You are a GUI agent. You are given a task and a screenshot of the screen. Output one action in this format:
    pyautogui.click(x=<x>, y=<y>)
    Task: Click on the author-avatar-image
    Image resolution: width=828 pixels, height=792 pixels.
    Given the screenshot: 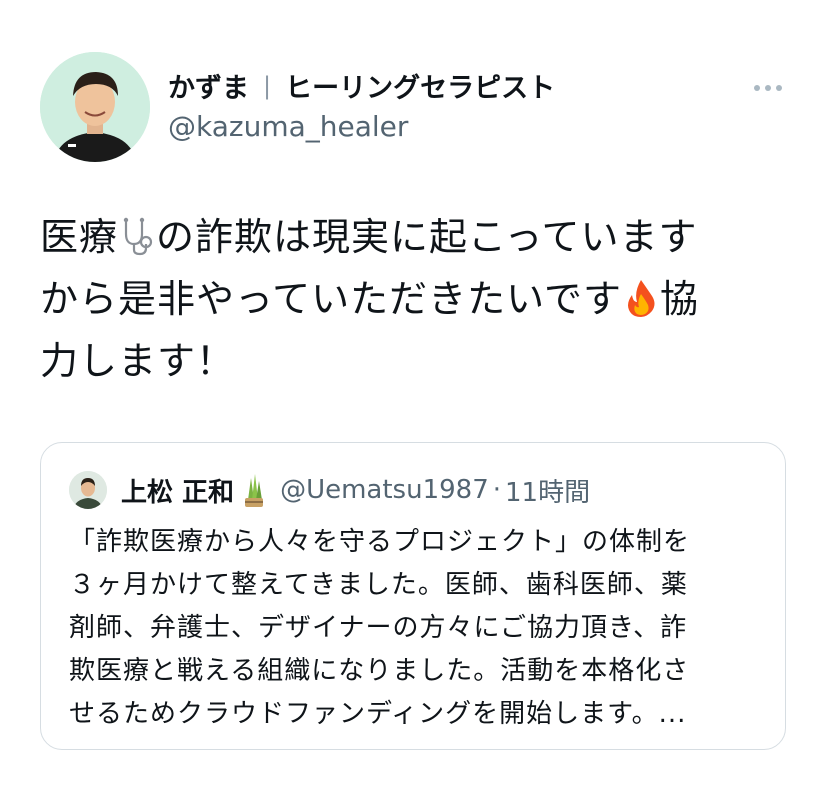 What is the action you would take?
    pyautogui.click(x=95, y=107)
    